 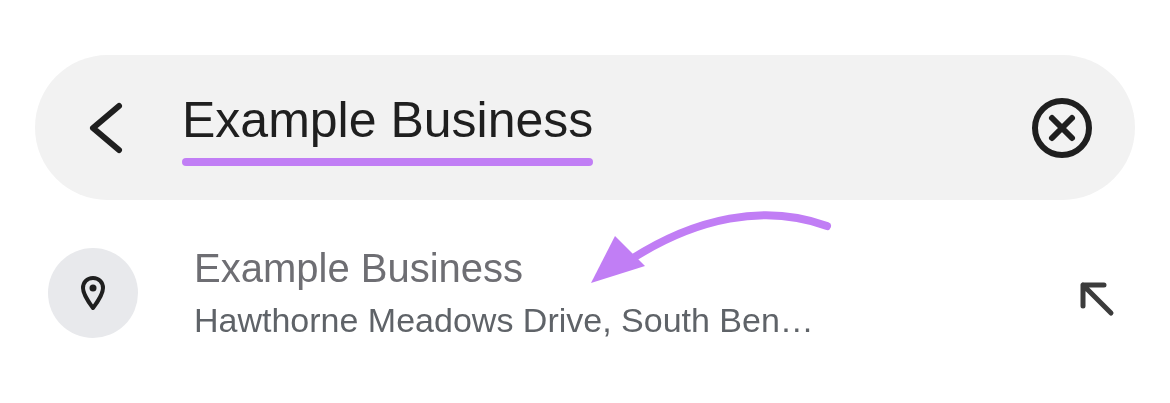 I want to click on suggestion-title: Example Business, so click(x=359, y=268).